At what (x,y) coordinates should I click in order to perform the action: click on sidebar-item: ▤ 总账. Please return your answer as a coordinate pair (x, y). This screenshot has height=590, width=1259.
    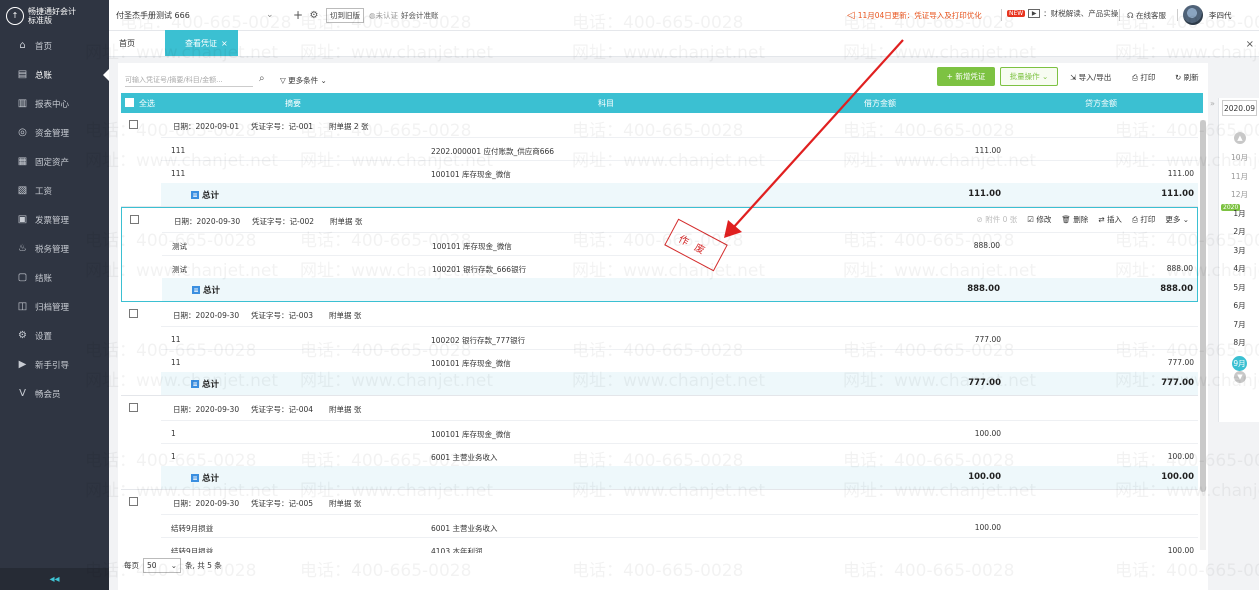
    Looking at the image, I should click on (54, 74).